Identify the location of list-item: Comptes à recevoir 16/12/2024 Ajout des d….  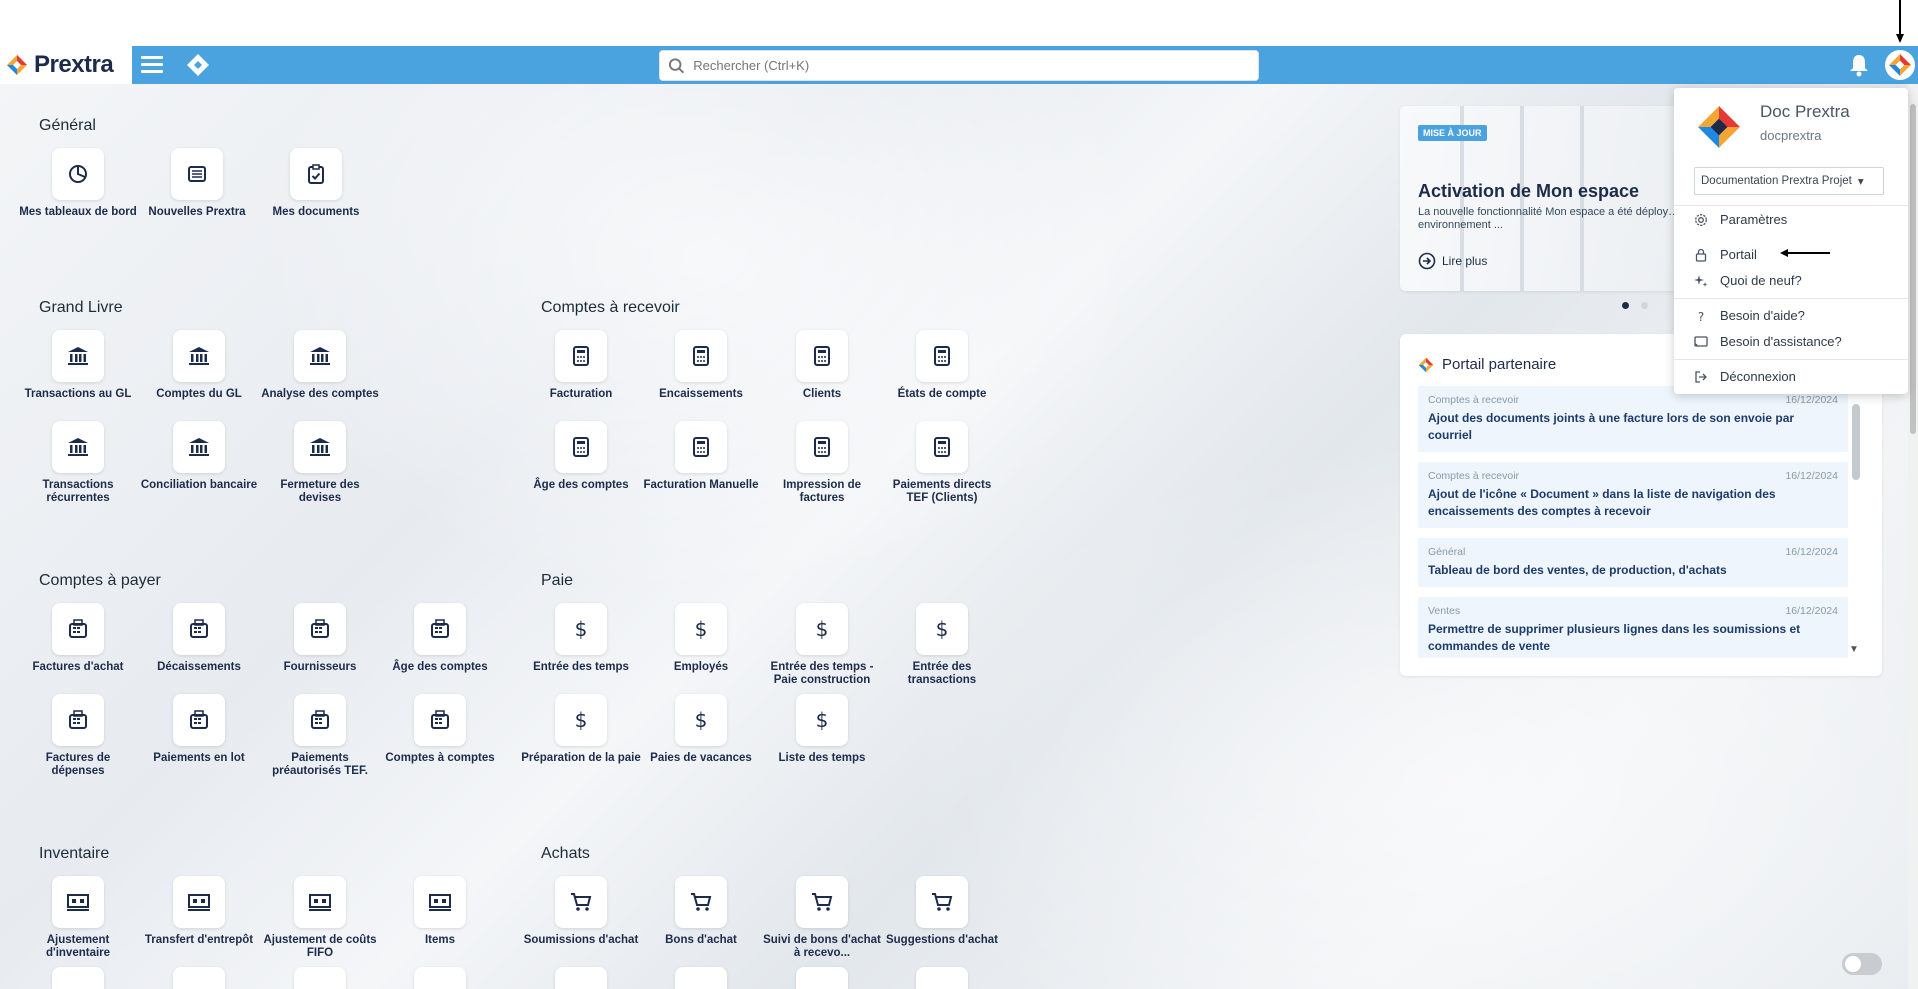
(1633, 419).